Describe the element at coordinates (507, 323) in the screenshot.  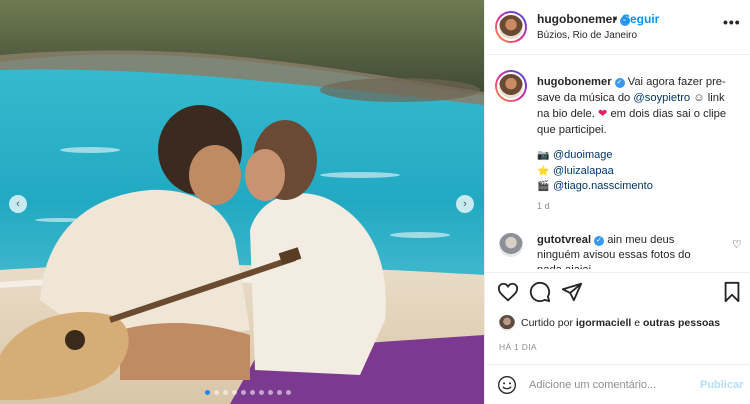
I see `liker-avatar` at that location.